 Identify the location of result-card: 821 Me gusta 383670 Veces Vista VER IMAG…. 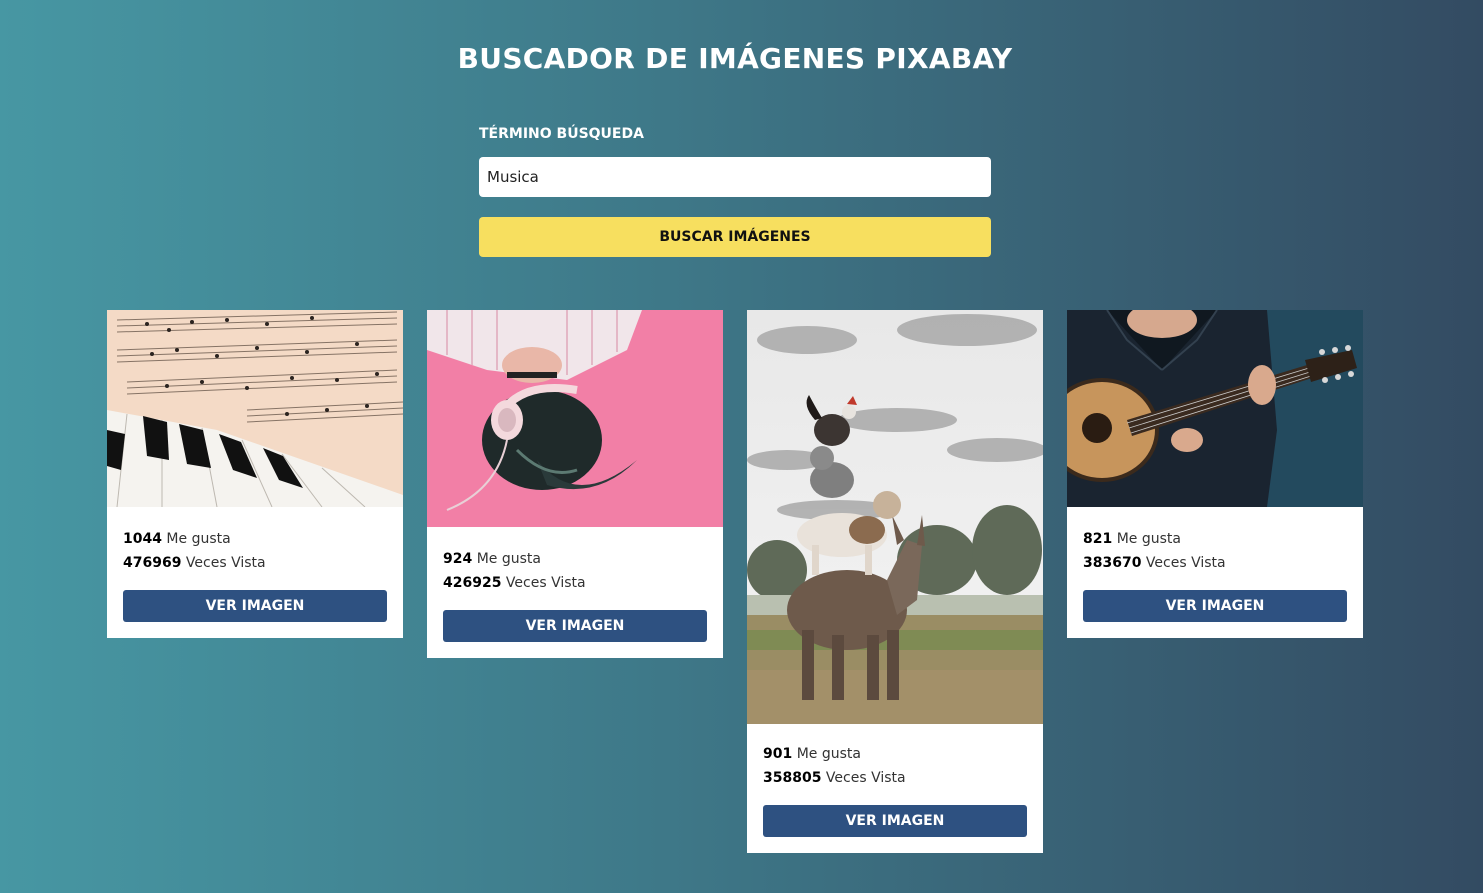
(1215, 474).